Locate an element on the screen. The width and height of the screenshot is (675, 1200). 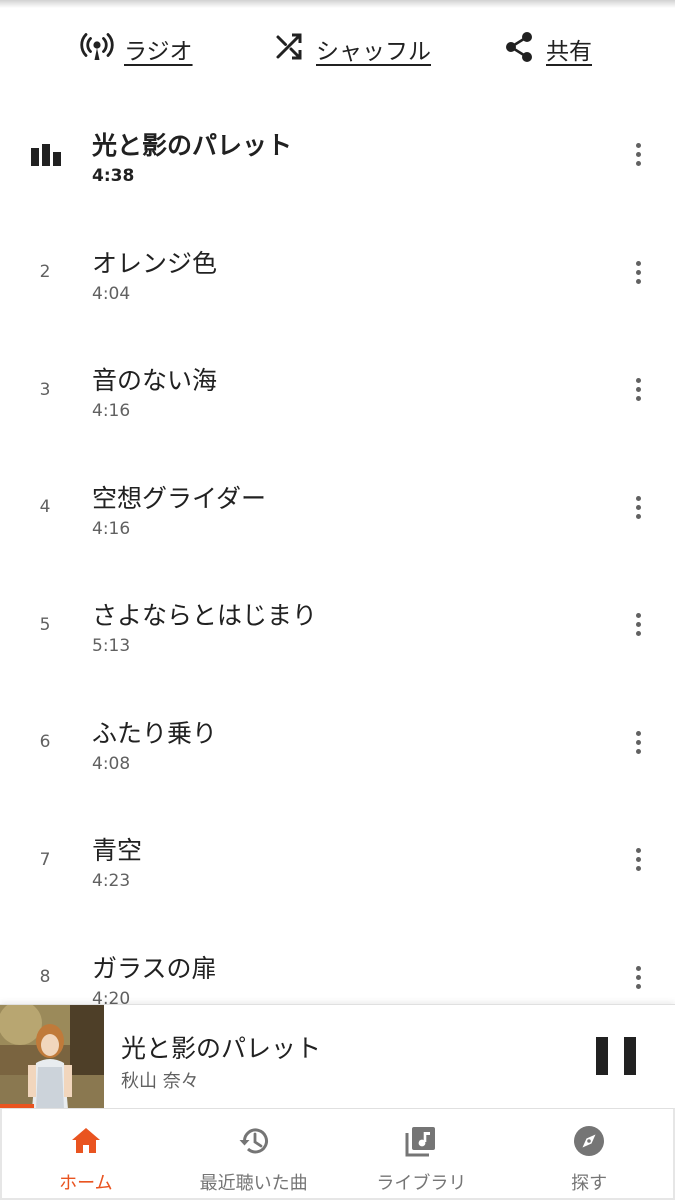
track-title: 青空 is located at coordinates (117, 850).